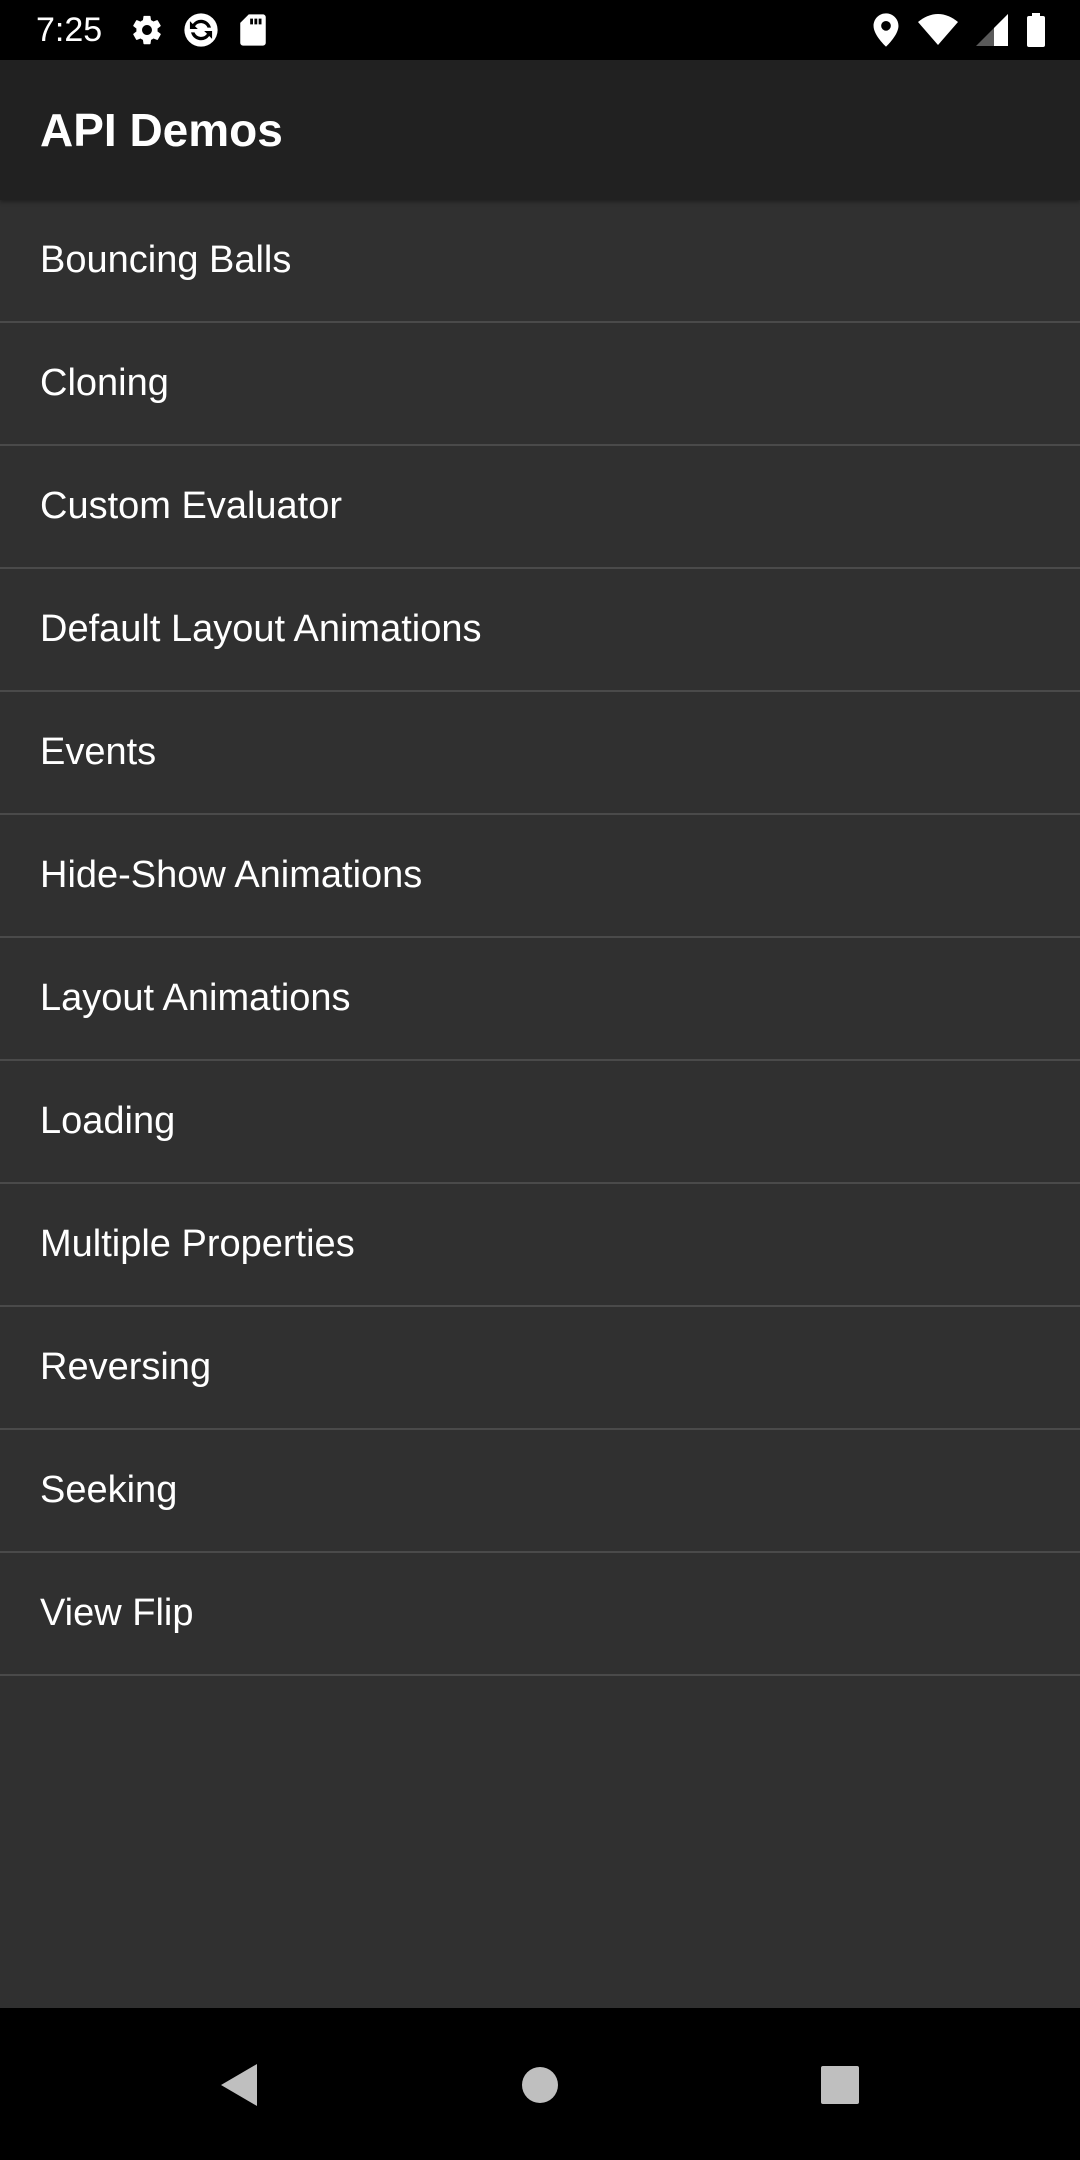 This screenshot has width=1080, height=2160. What do you see at coordinates (238, 2085) in the screenshot?
I see `back-icon` at bounding box center [238, 2085].